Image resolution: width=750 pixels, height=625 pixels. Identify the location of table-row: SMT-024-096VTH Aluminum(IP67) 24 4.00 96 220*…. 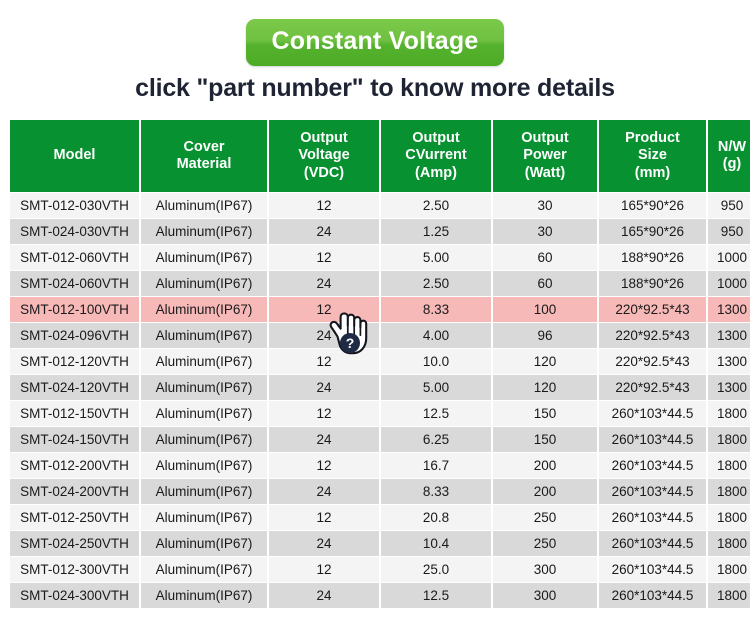
(380, 335).